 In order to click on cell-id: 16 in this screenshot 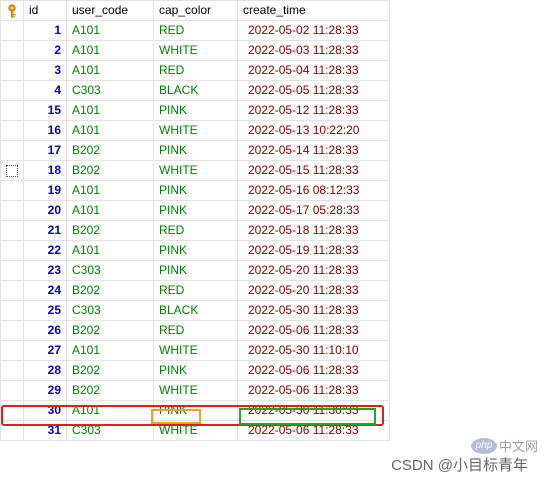, I will do `click(45, 130)`.